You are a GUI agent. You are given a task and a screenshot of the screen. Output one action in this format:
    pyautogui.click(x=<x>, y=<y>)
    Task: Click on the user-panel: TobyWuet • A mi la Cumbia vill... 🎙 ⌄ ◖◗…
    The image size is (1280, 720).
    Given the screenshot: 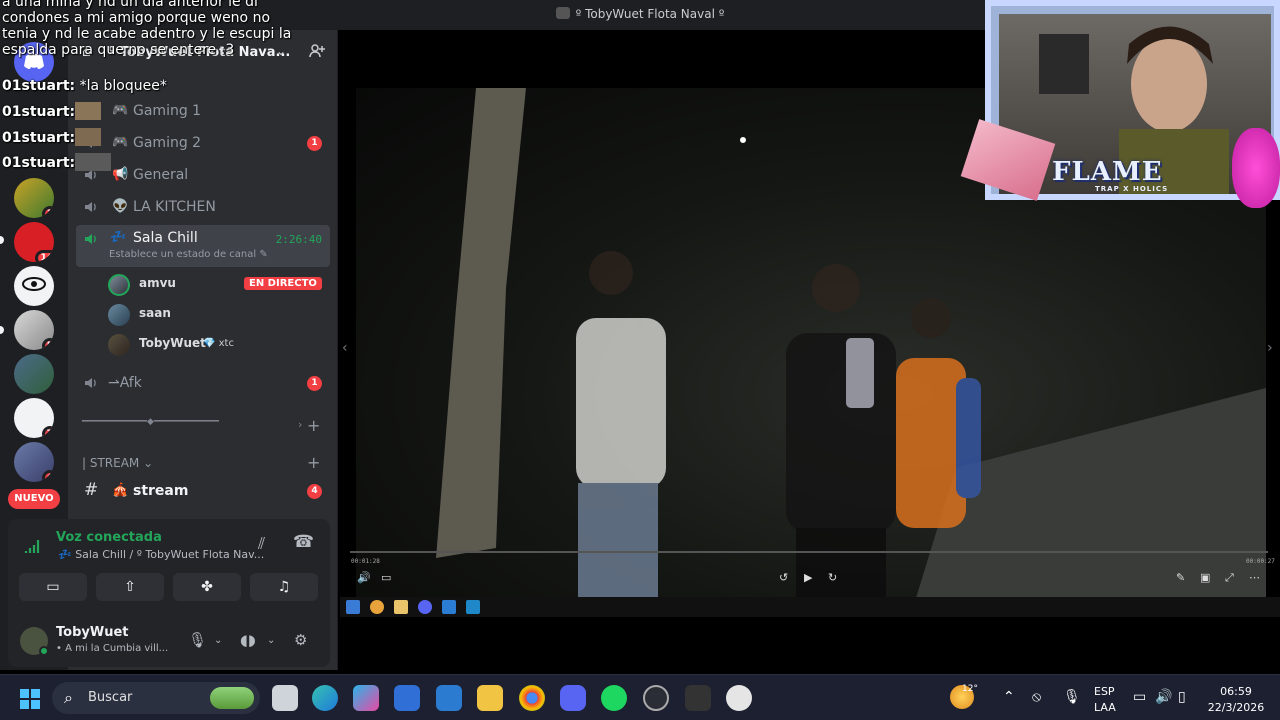 What is the action you would take?
    pyautogui.click(x=169, y=640)
    